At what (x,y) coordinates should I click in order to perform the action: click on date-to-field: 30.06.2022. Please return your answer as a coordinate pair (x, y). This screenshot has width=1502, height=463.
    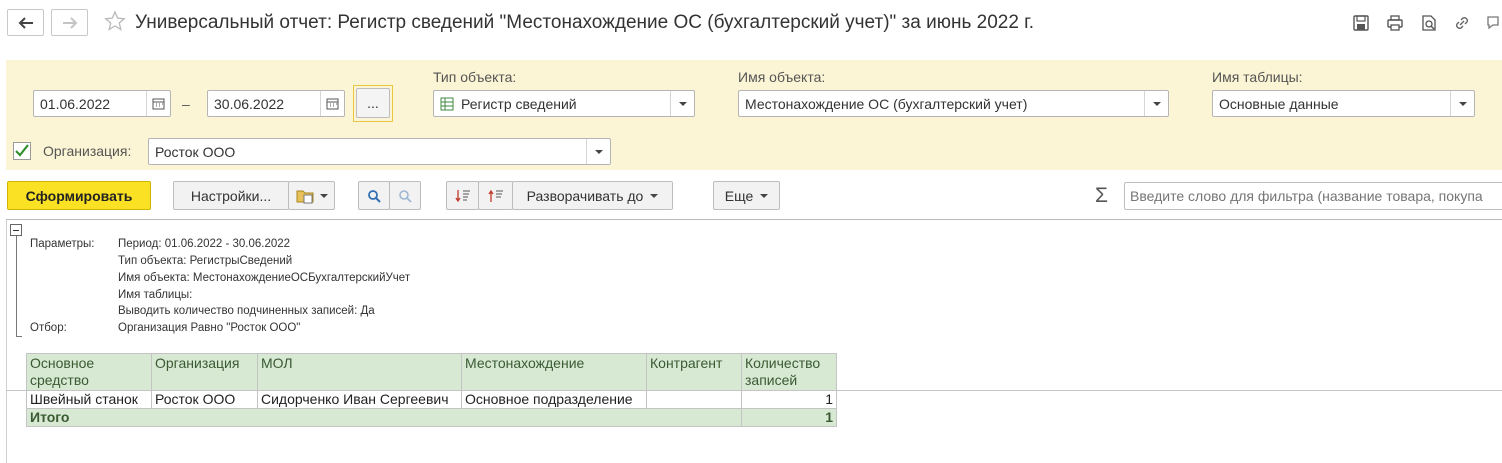
    Looking at the image, I should click on (276, 103).